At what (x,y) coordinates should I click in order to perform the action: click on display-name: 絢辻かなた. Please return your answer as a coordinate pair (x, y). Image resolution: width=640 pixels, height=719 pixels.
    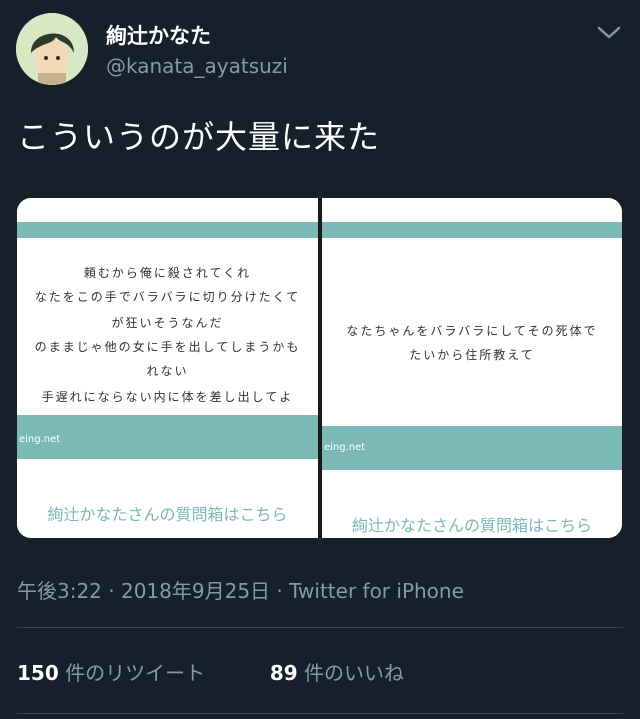
    Looking at the image, I should click on (158, 35).